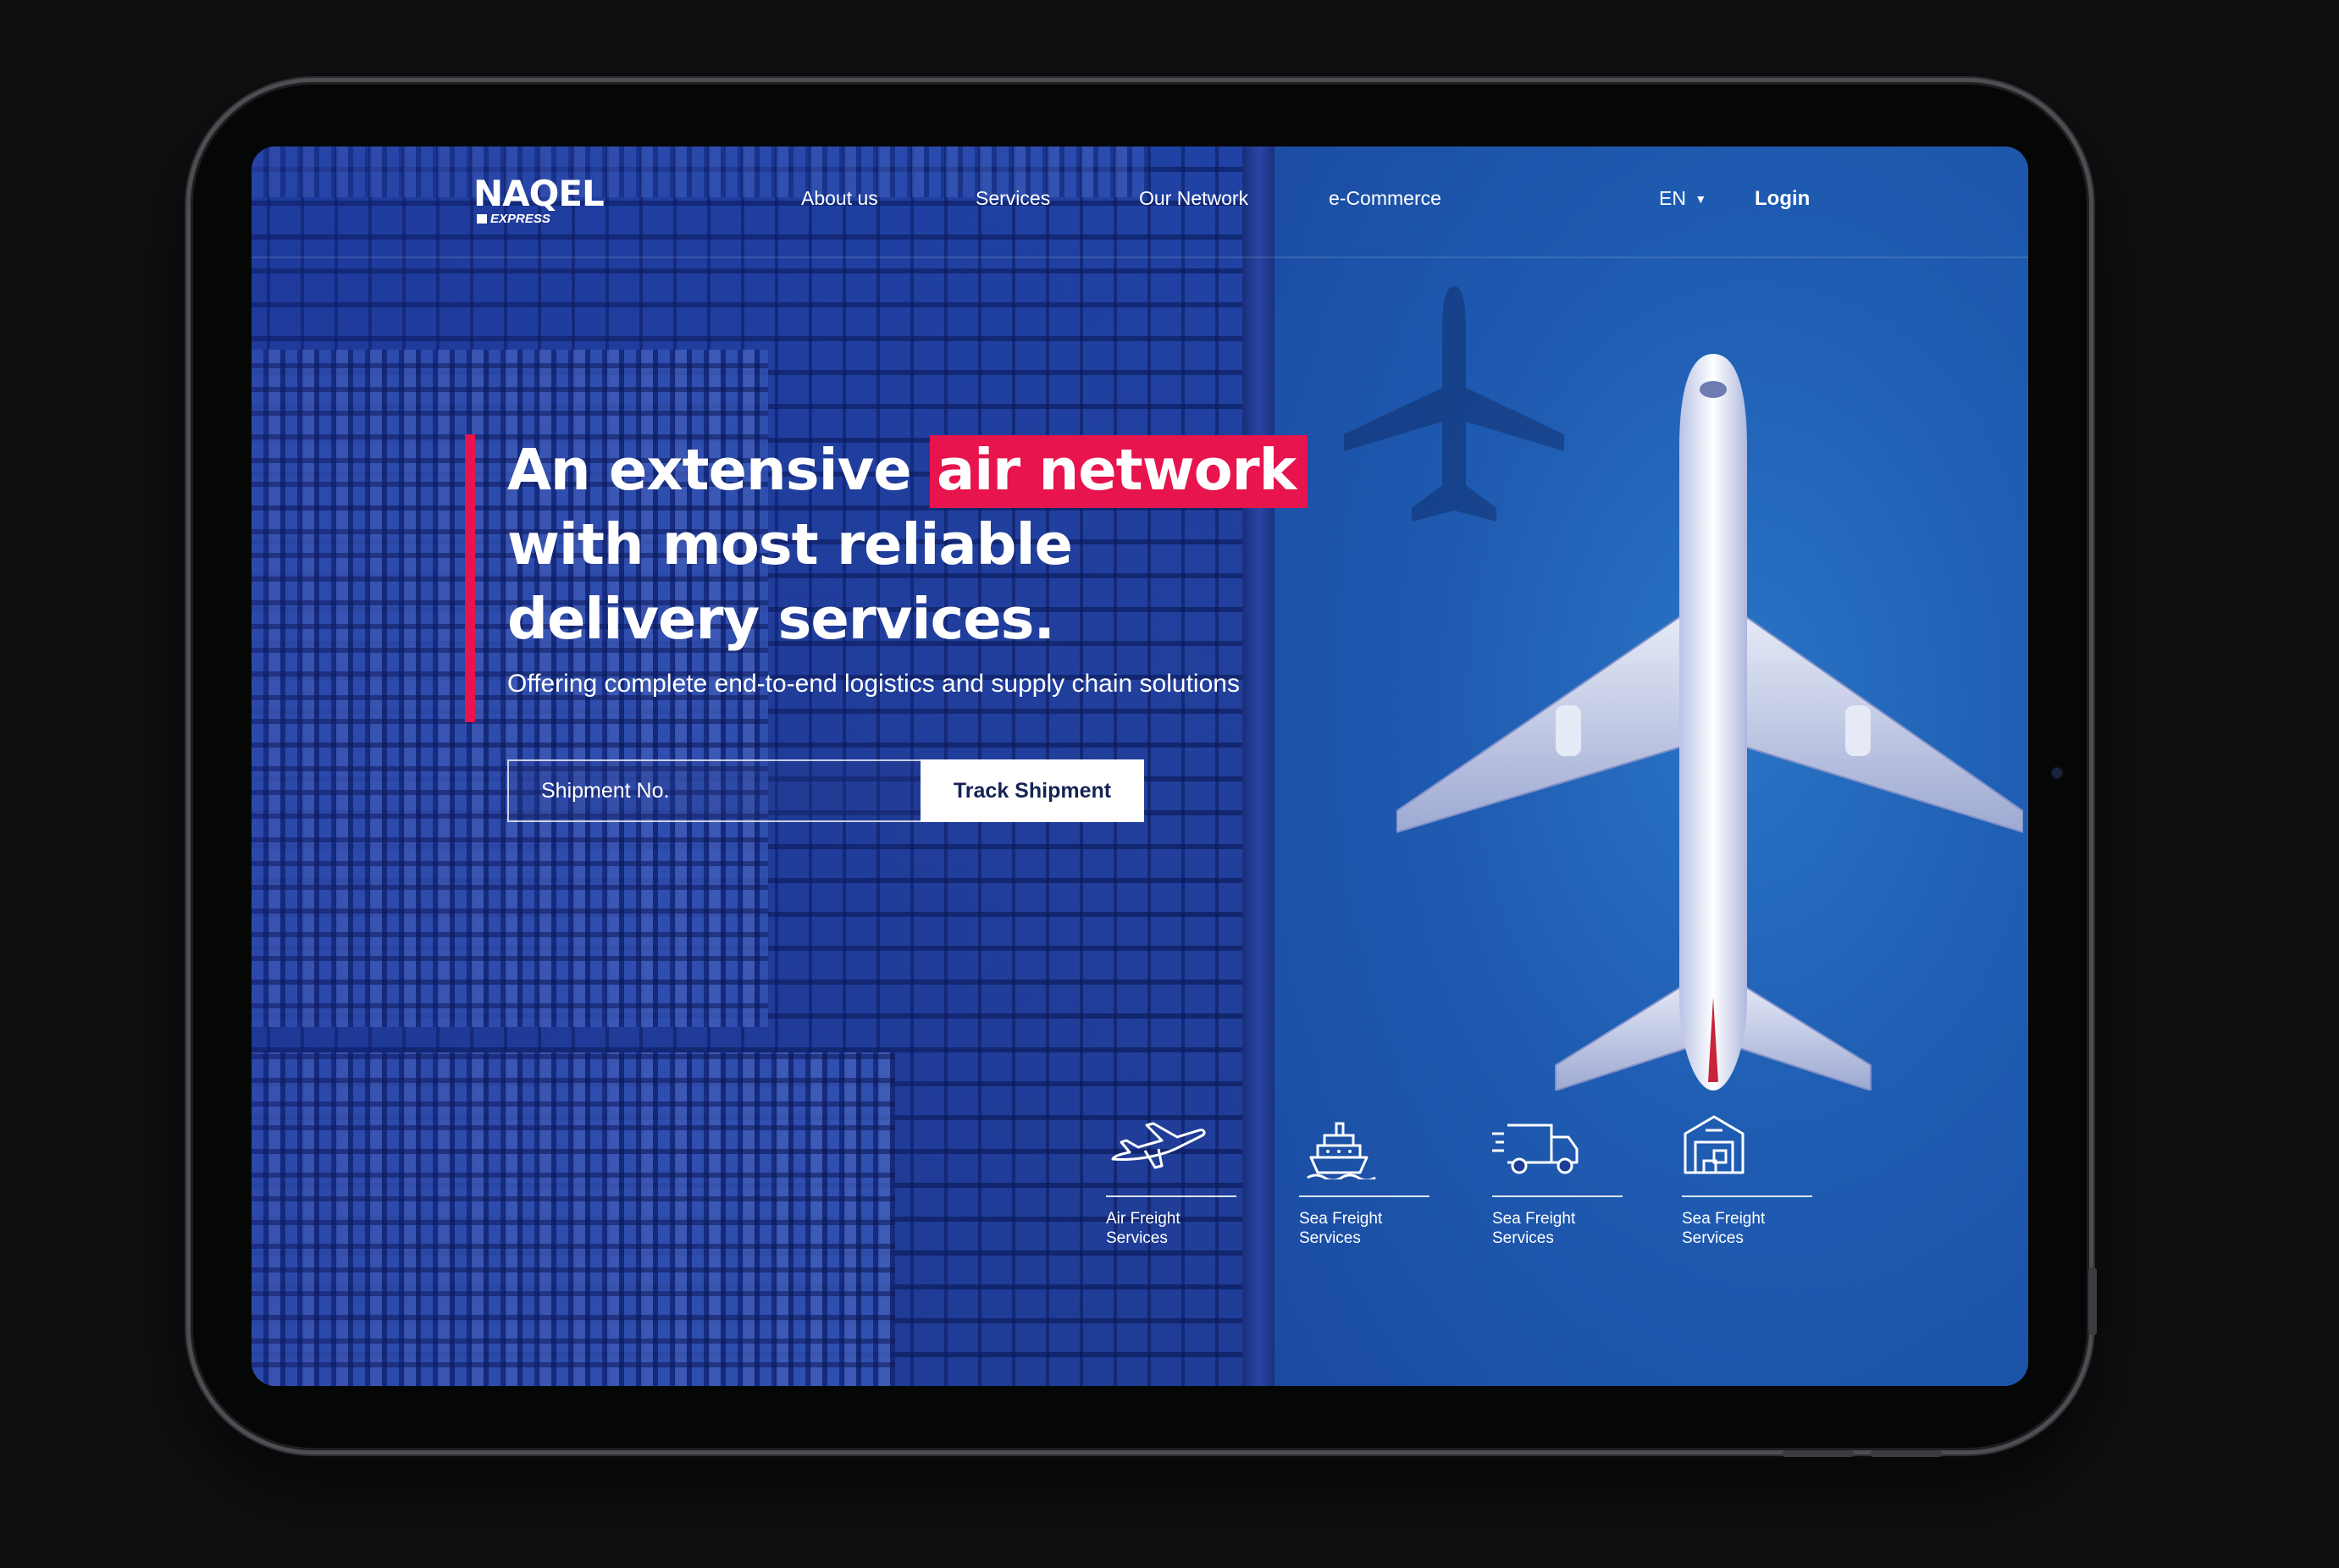  I want to click on hero-accent-bar, so click(470, 578).